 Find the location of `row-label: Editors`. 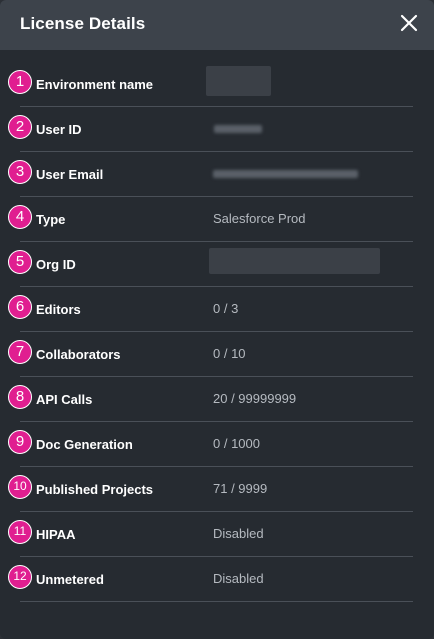

row-label: Editors is located at coordinates (58, 309).